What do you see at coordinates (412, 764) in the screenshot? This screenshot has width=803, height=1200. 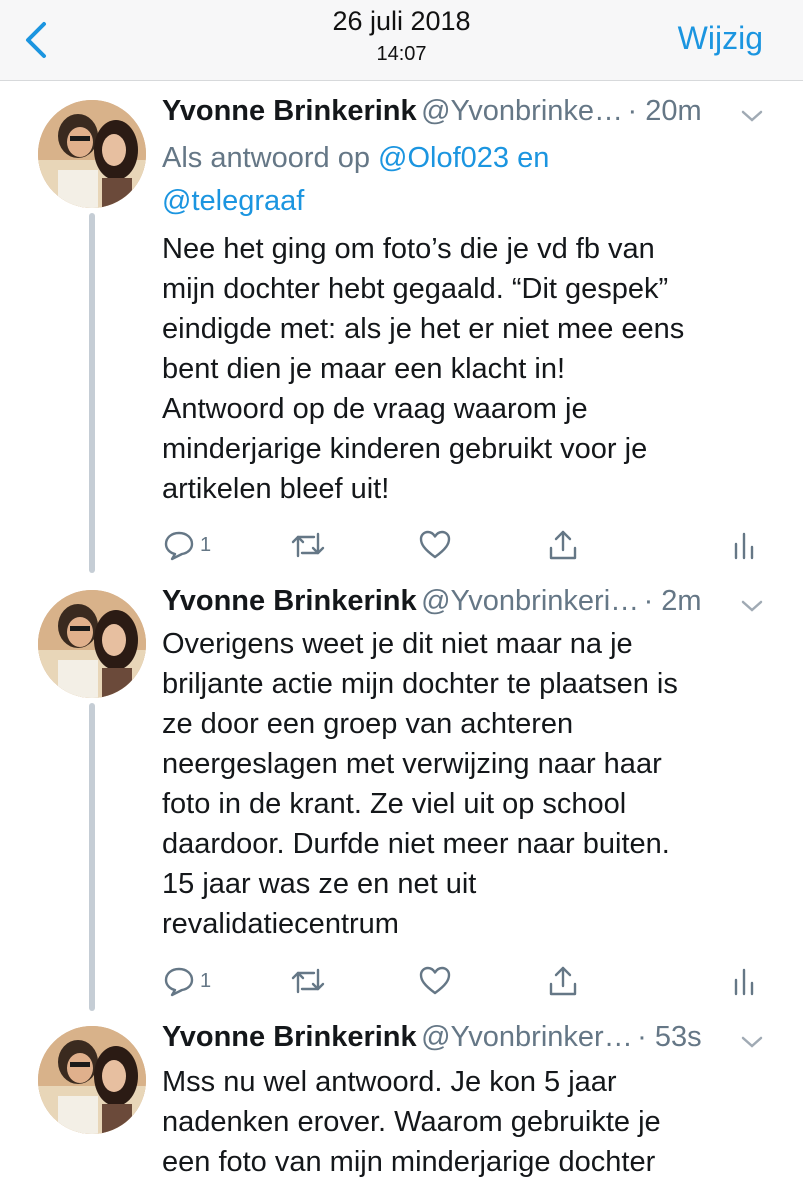 I see `text-line: neergeslagen met verwijzing naar haar` at bounding box center [412, 764].